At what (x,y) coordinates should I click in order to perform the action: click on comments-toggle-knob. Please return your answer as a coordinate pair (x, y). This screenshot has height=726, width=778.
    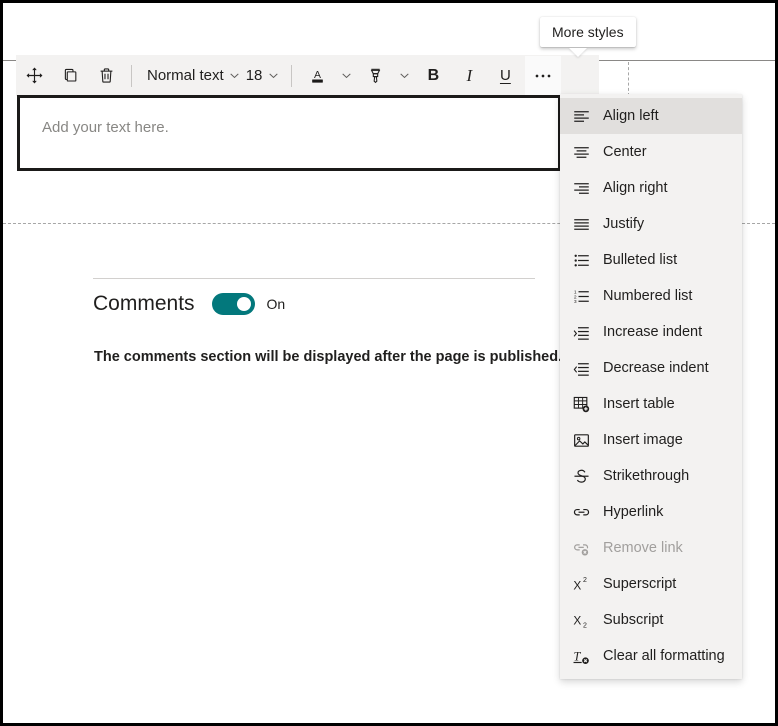
    Looking at the image, I should click on (243, 304).